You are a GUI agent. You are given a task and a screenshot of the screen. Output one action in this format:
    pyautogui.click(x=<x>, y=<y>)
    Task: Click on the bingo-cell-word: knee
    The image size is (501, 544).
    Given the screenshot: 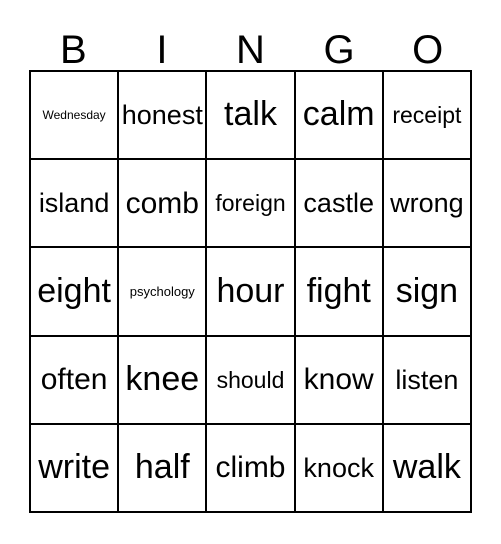 What is the action you would take?
    pyautogui.click(x=162, y=378)
    